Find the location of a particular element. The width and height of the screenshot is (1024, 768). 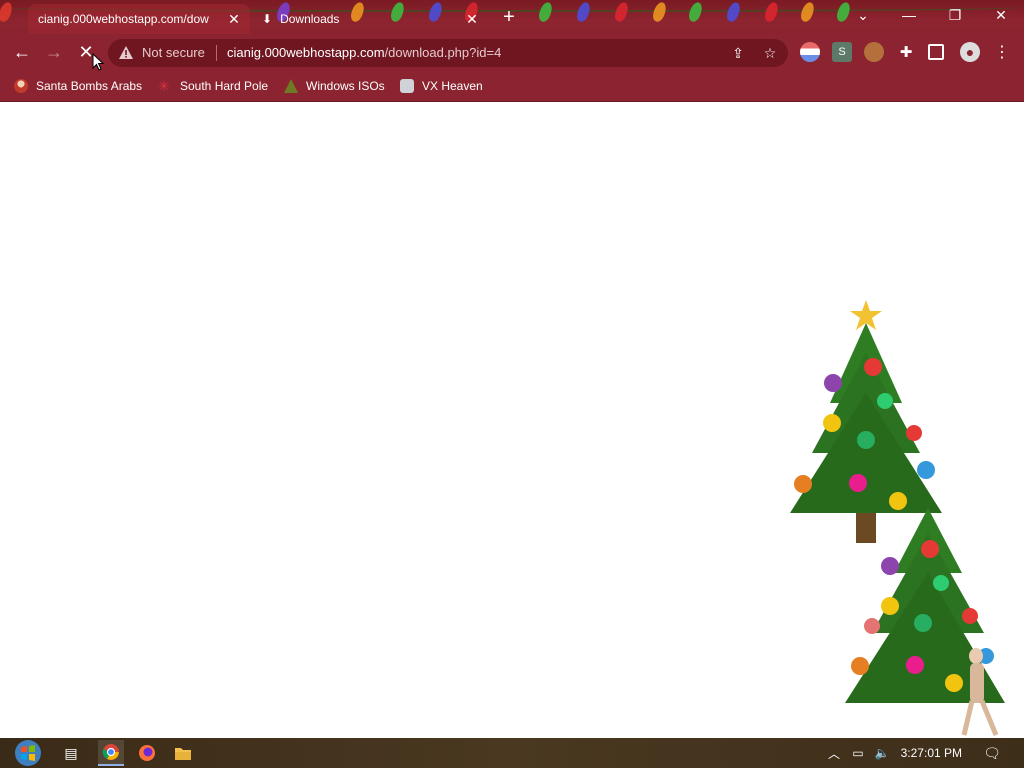

close-window-button: ✕ is located at coordinates (1001, 15).